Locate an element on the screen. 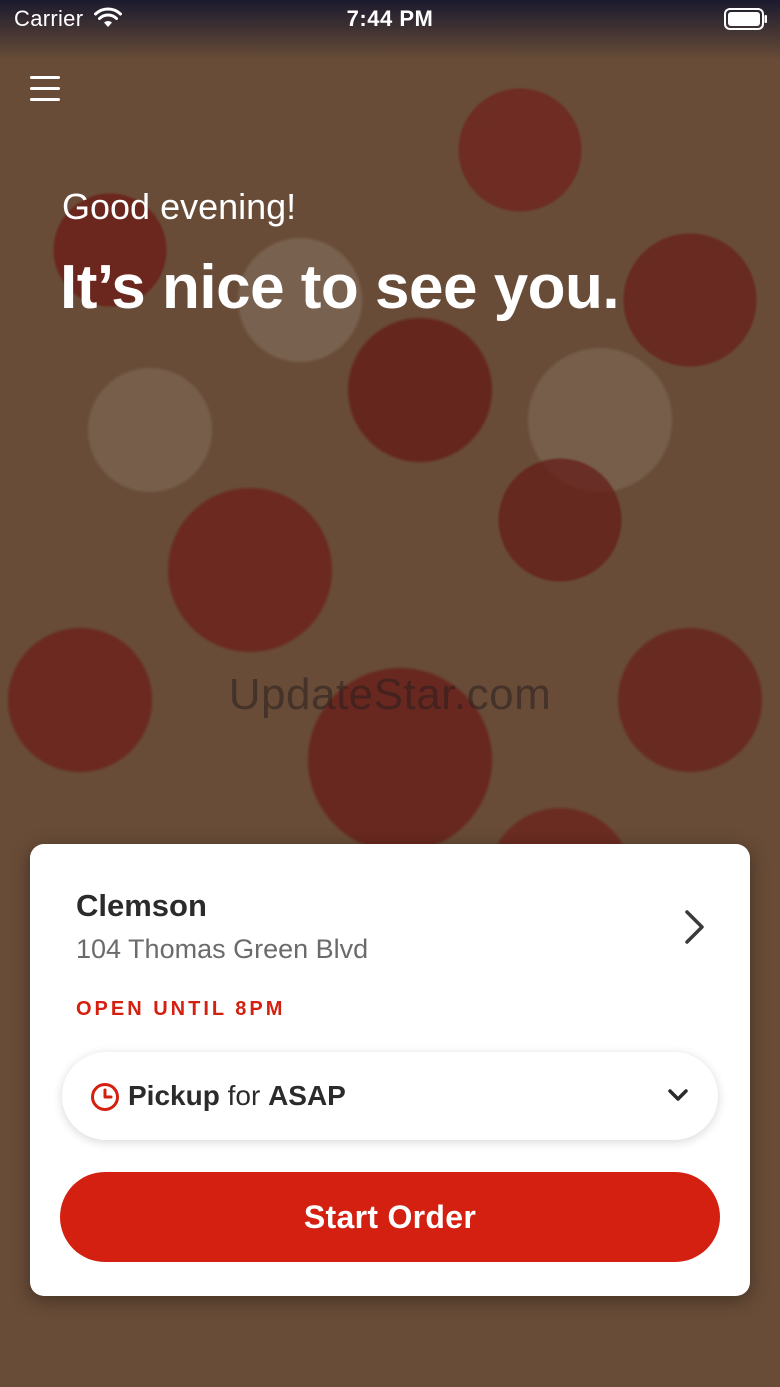 This screenshot has width=780, height=1387. start-order-button: Start Order is located at coordinates (390, 1217).